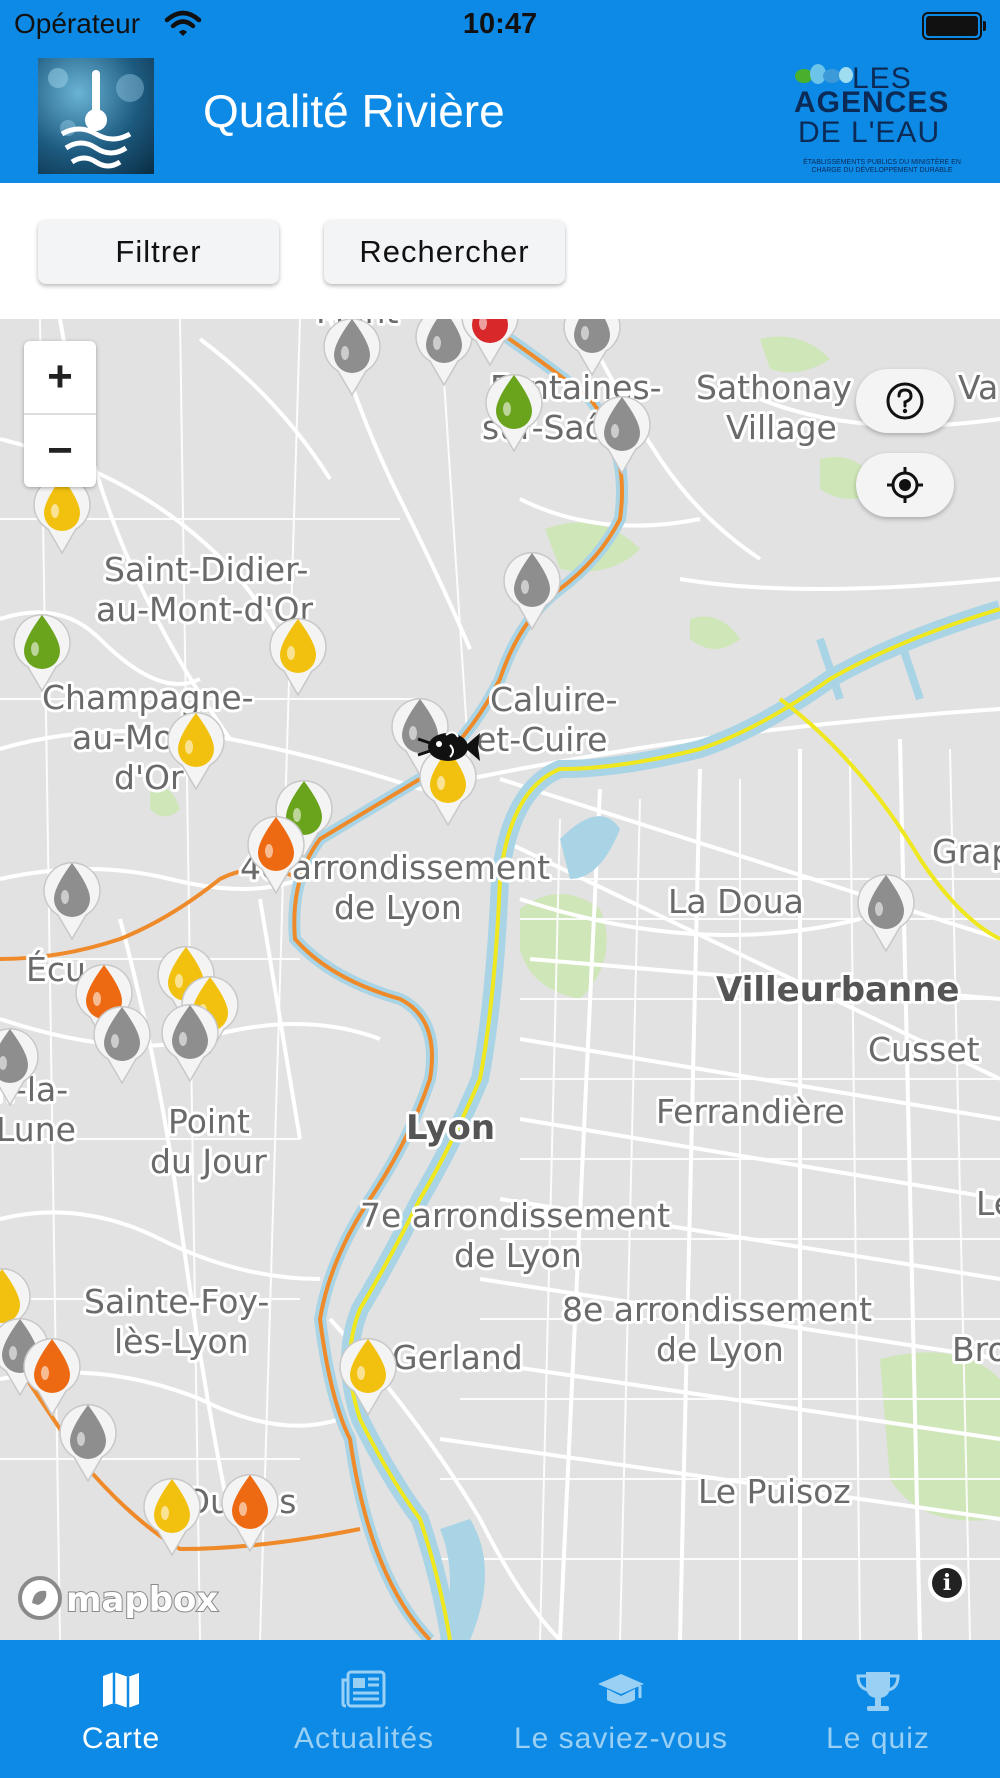 The image size is (1000, 1778). Describe the element at coordinates (204, 609) in the screenshot. I see `place-label: au-Mont-d'Or` at that location.